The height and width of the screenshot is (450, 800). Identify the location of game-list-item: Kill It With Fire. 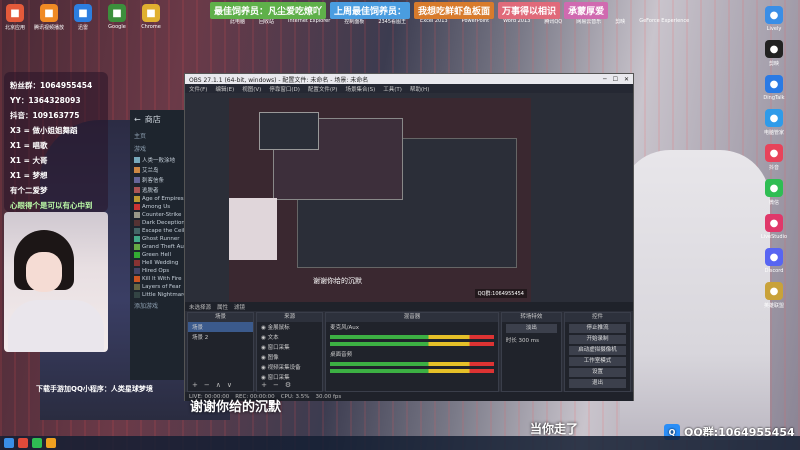
(158, 279).